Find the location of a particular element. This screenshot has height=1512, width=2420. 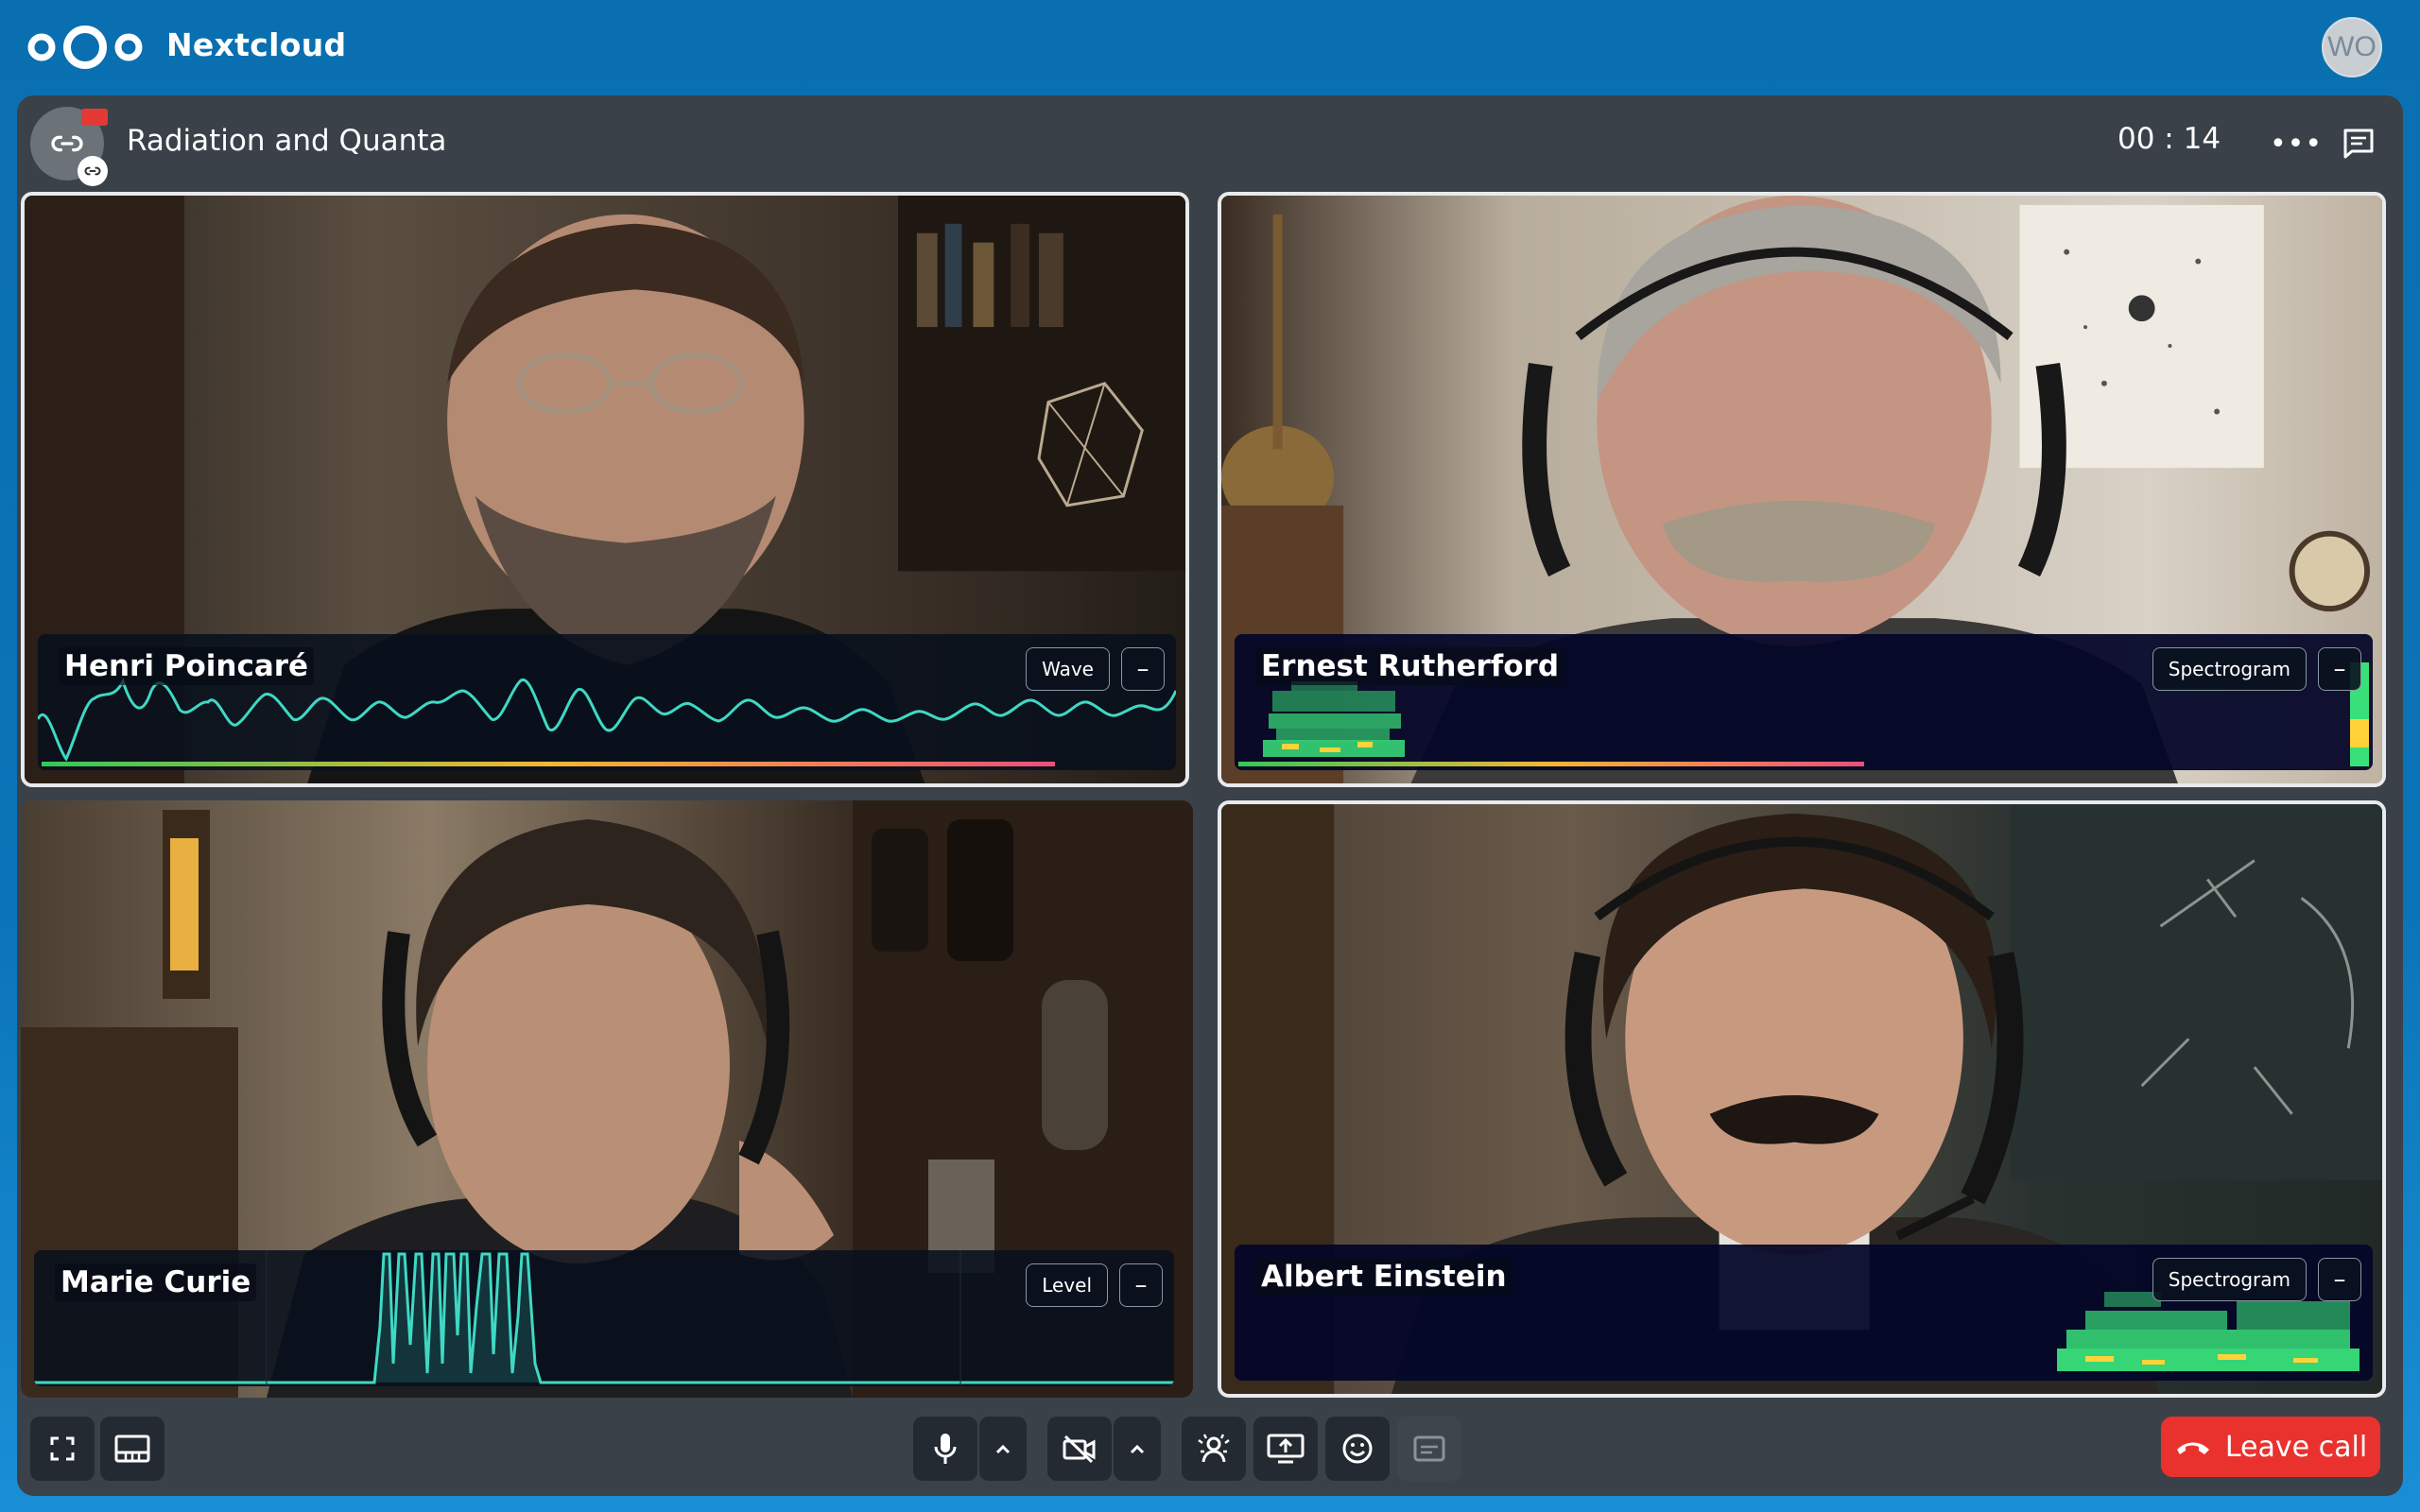

participant-name: Henri Poincaré is located at coordinates (187, 666).